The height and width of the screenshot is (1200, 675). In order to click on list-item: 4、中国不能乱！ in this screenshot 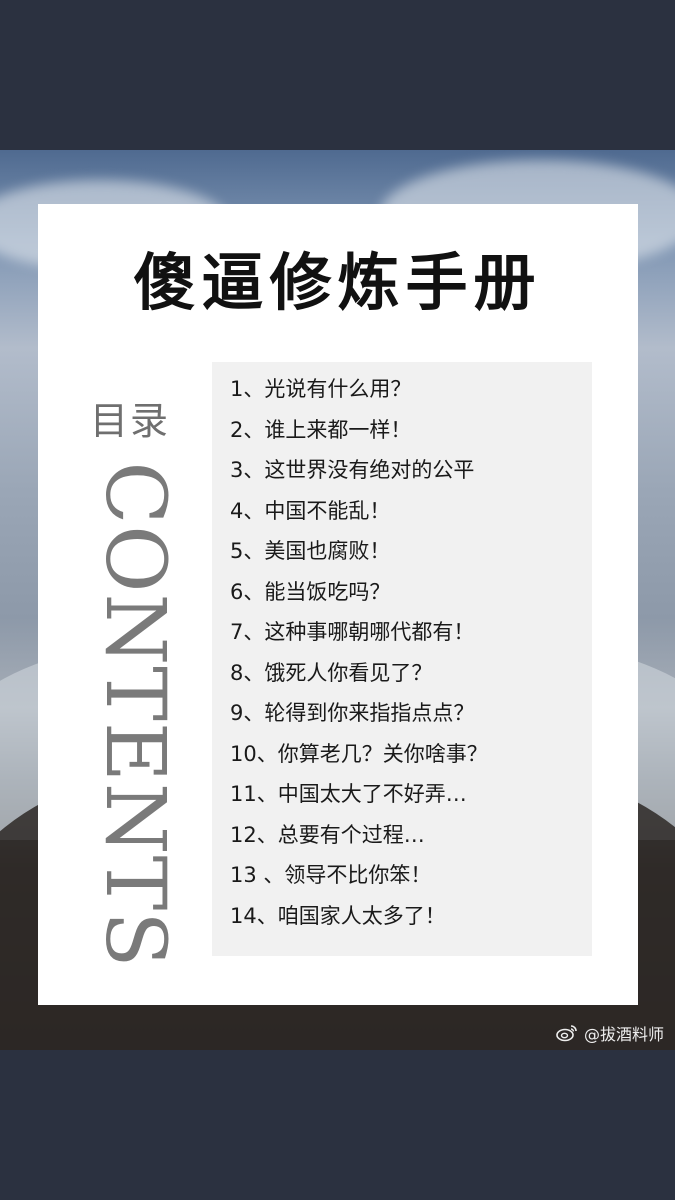, I will do `click(310, 510)`.